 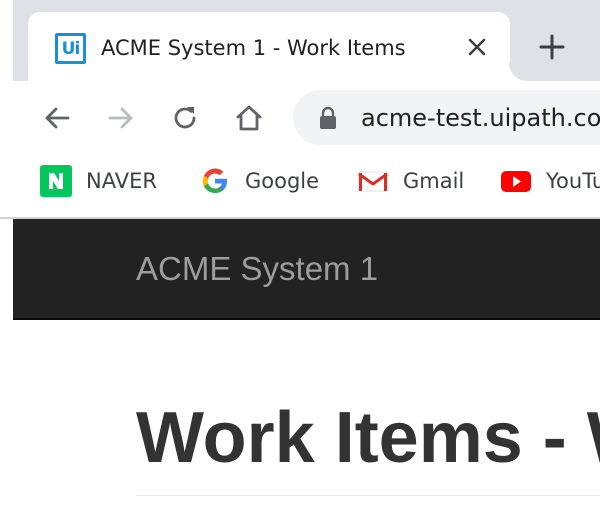 I want to click on home-icon, so click(x=249, y=118).